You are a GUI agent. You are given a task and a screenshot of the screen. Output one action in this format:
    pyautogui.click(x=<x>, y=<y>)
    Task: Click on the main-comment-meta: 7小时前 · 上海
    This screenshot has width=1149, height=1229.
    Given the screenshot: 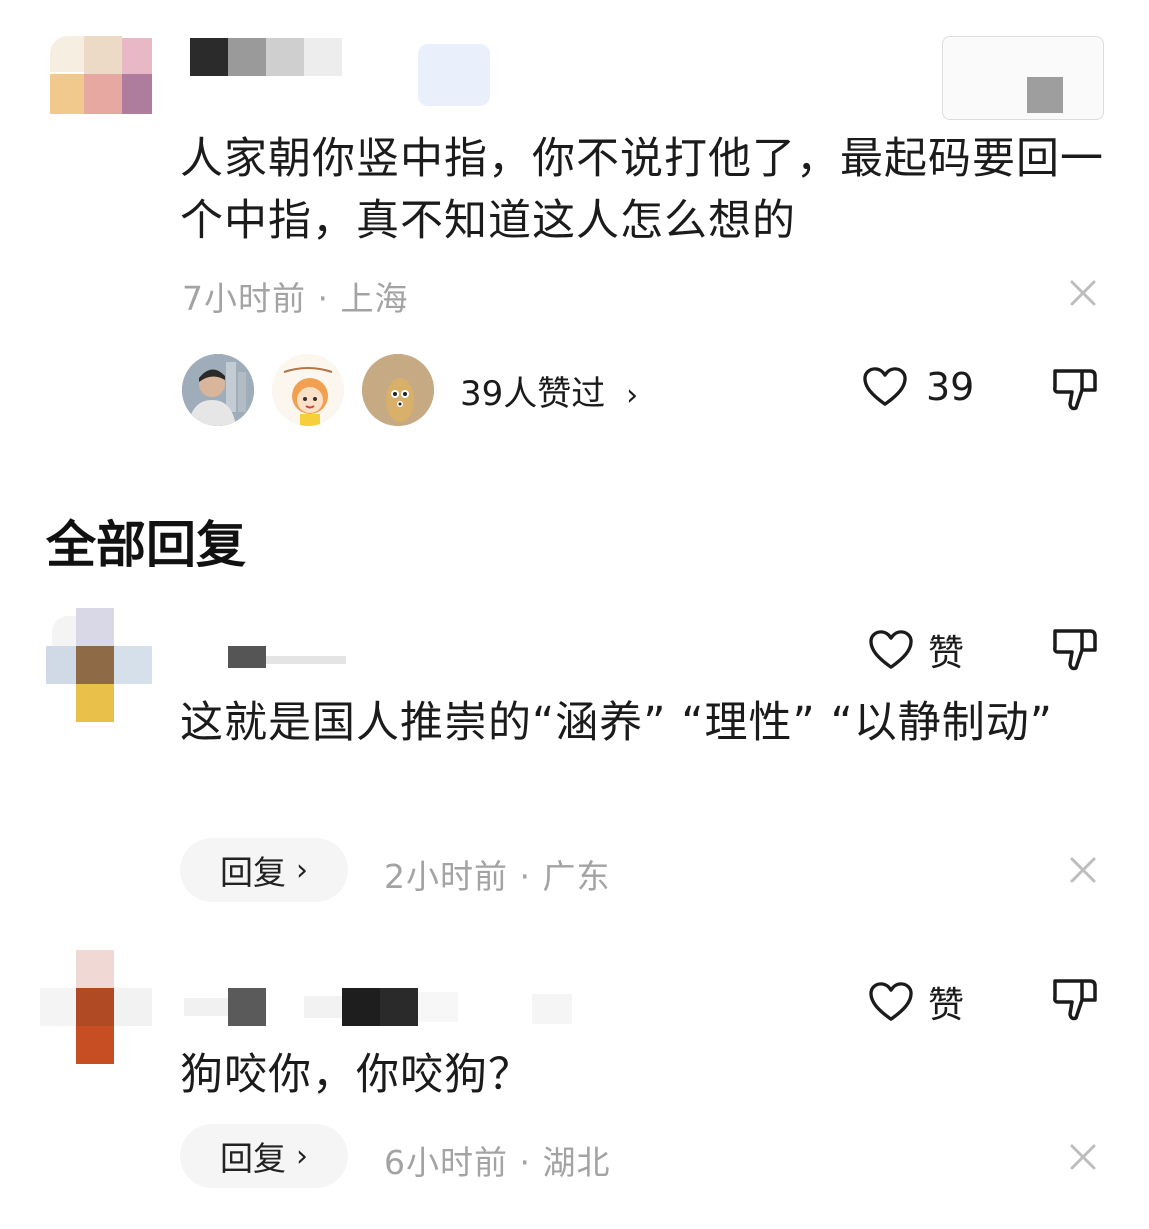 What is the action you would take?
    pyautogui.click(x=295, y=296)
    